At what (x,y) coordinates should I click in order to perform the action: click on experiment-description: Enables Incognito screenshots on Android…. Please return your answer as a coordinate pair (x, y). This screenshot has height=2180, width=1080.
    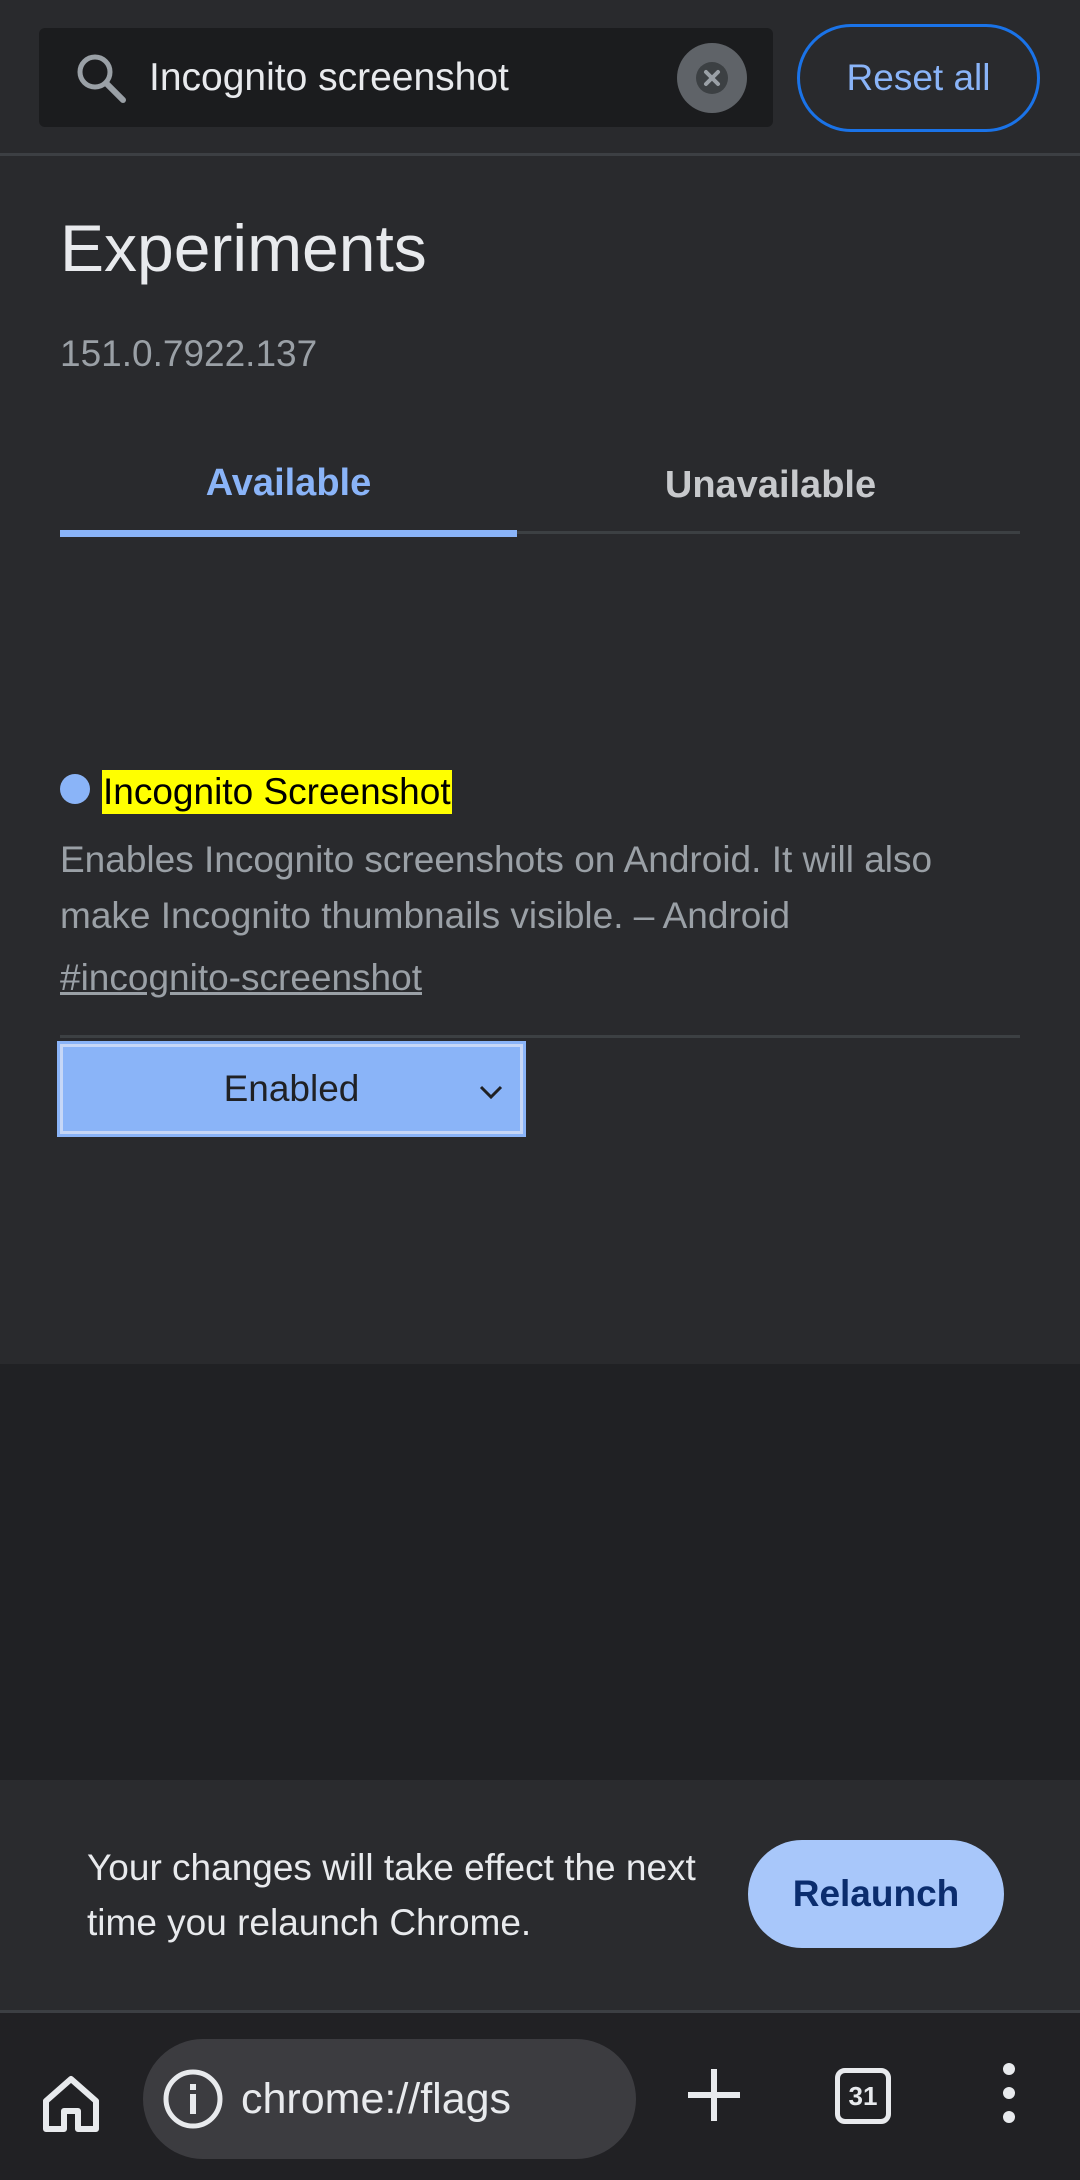
    Looking at the image, I should click on (496, 887).